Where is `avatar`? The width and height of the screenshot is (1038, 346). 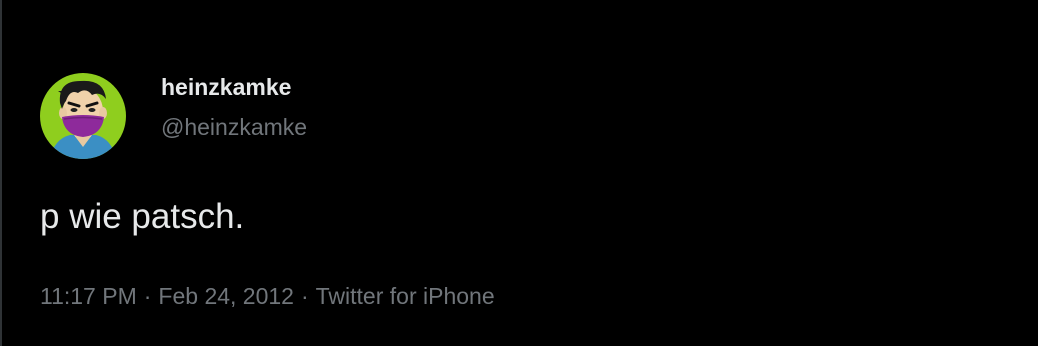
avatar is located at coordinates (83, 116).